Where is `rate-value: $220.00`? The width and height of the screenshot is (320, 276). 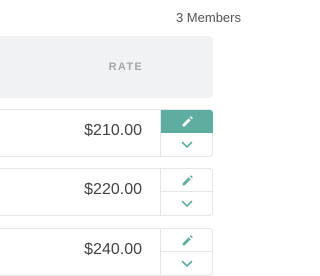 rate-value: $220.00 is located at coordinates (113, 189).